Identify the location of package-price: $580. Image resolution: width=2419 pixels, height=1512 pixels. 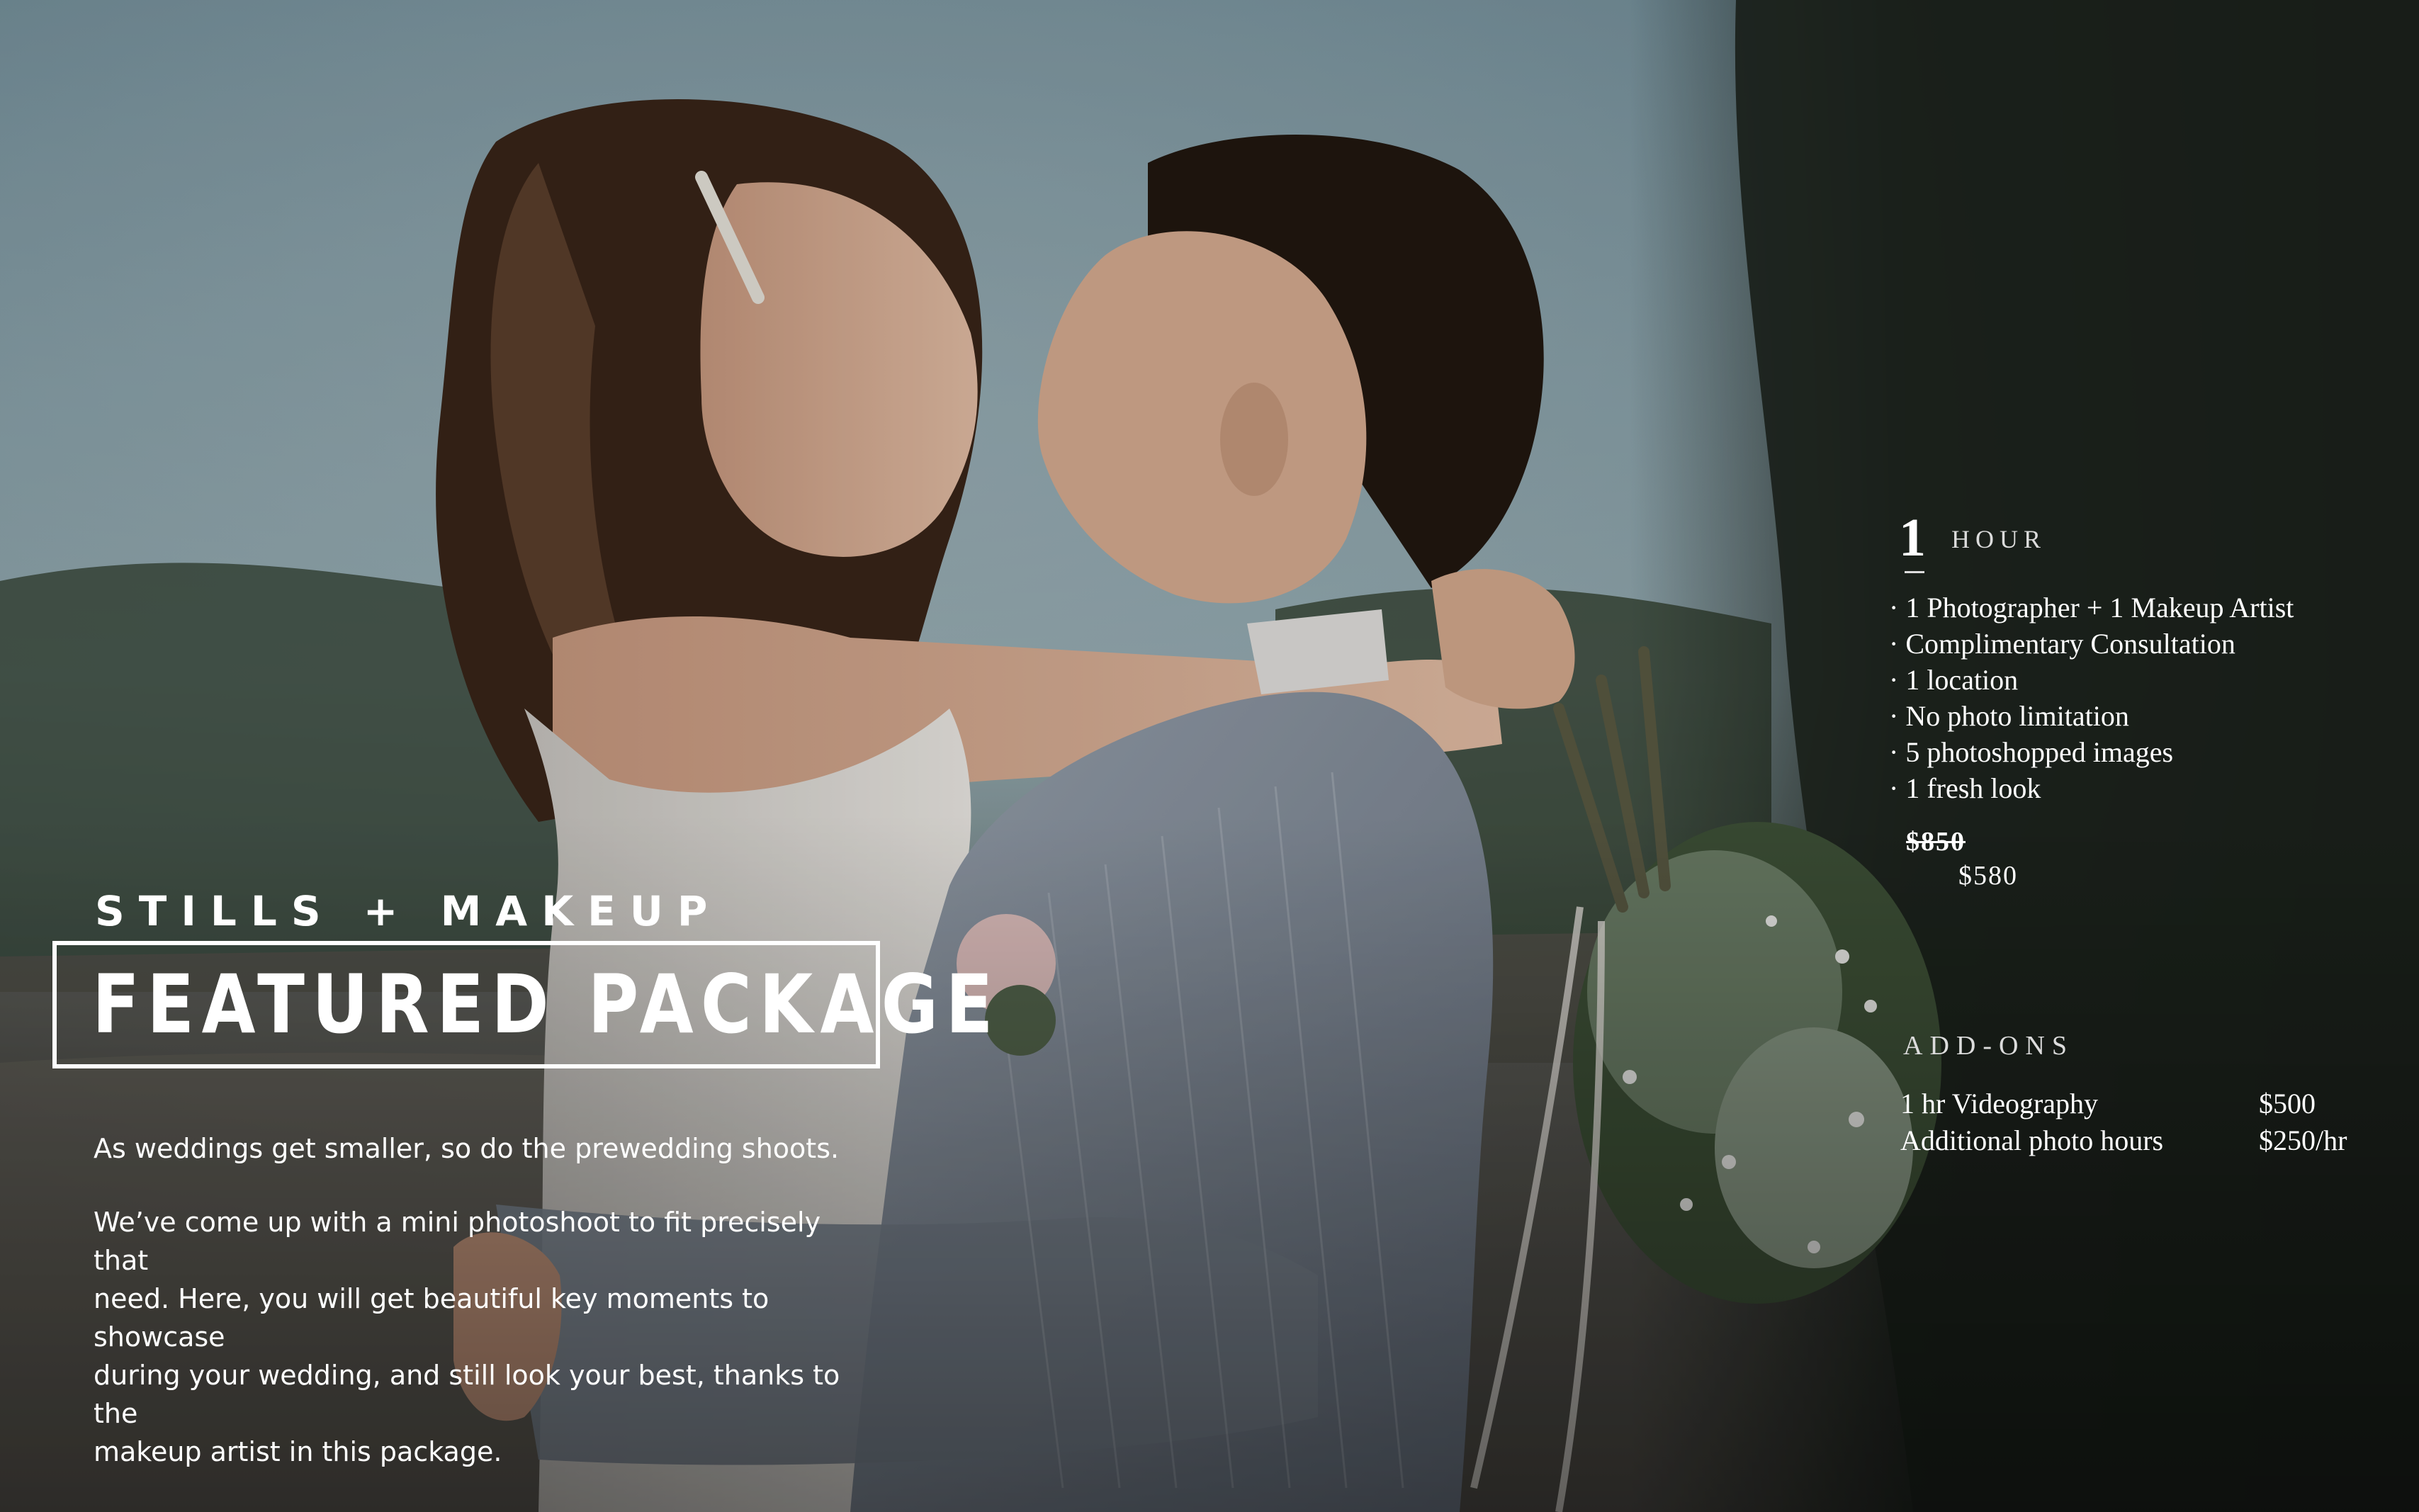
(1988, 876).